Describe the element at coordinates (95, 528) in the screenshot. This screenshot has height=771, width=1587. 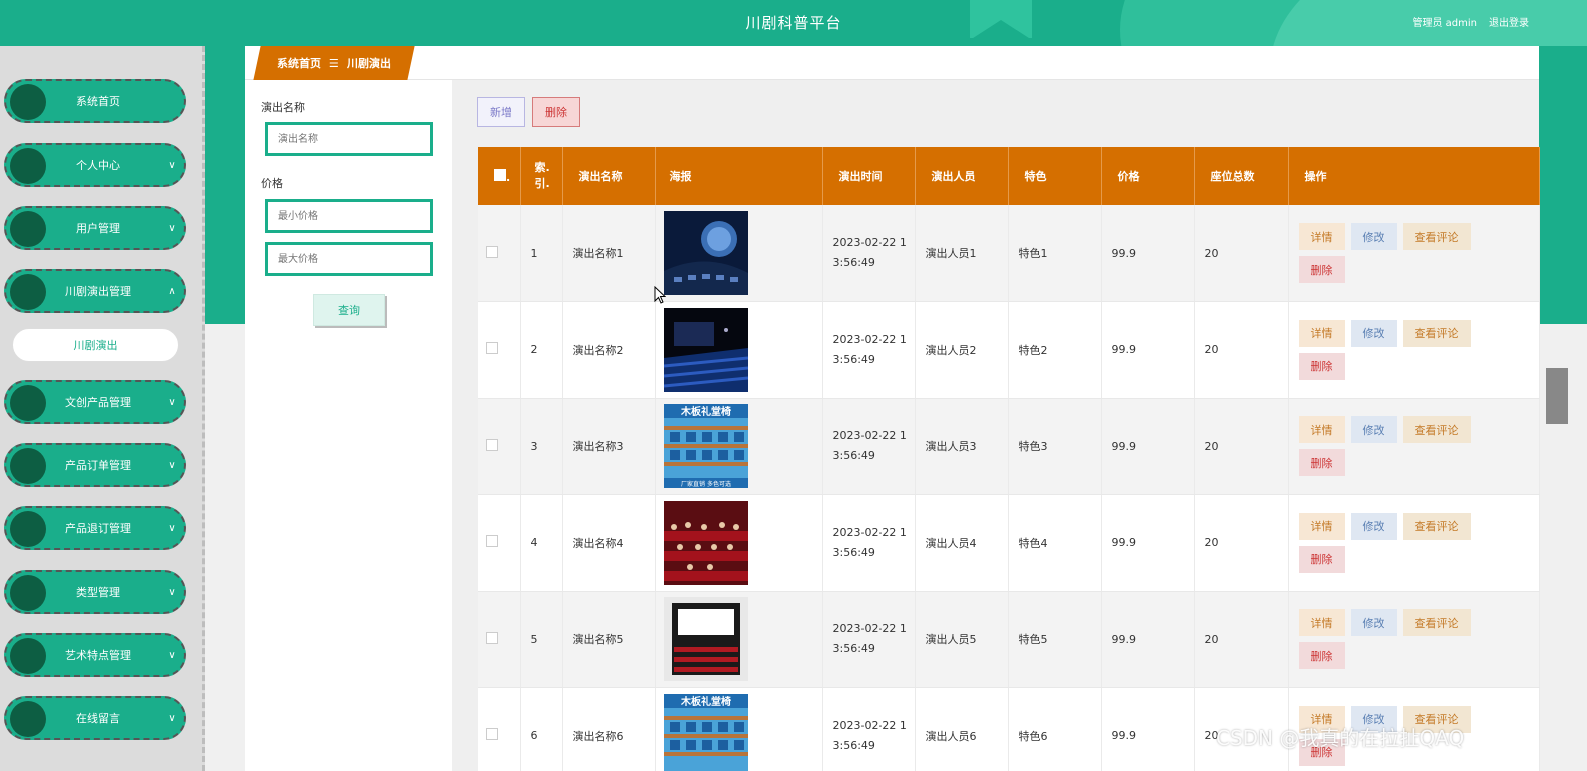
I see `sidebar-item: 产品退订管理 ∨` at that location.